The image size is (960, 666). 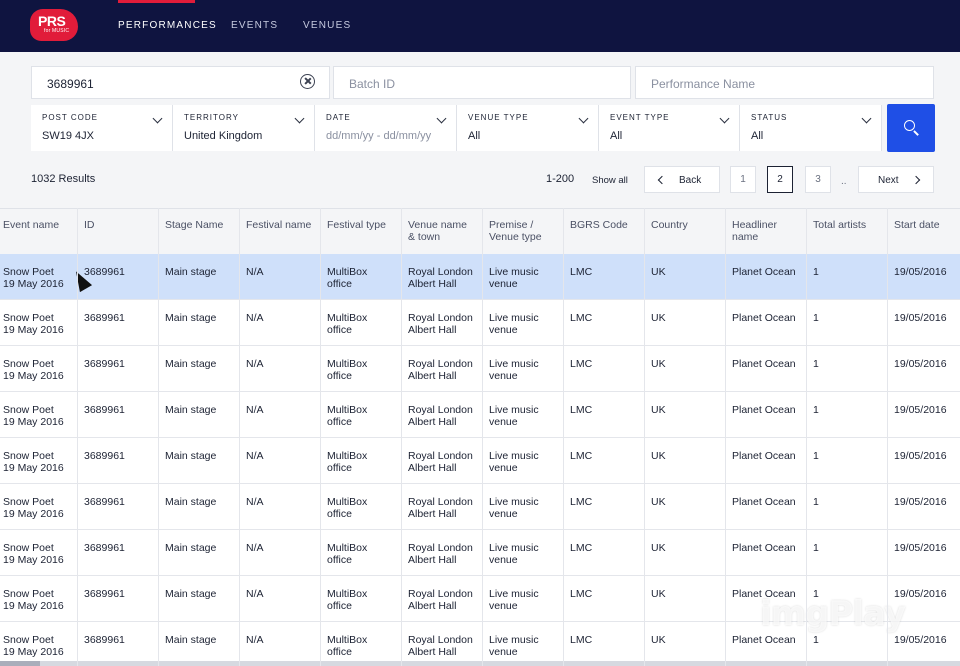 What do you see at coordinates (89, 225) in the screenshot?
I see `column-header-id: ID` at bounding box center [89, 225].